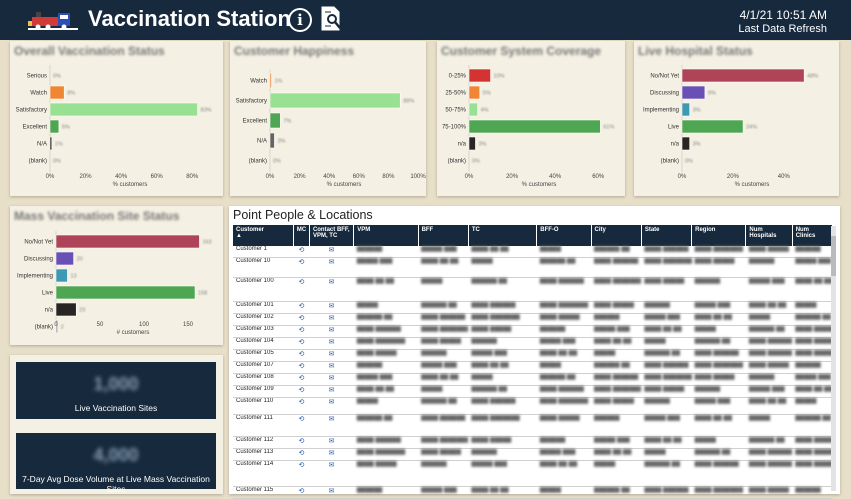 This screenshot has height=499, width=851. What do you see at coordinates (666, 454) in the screenshot?
I see `redacted-cell: █████` at bounding box center [666, 454].